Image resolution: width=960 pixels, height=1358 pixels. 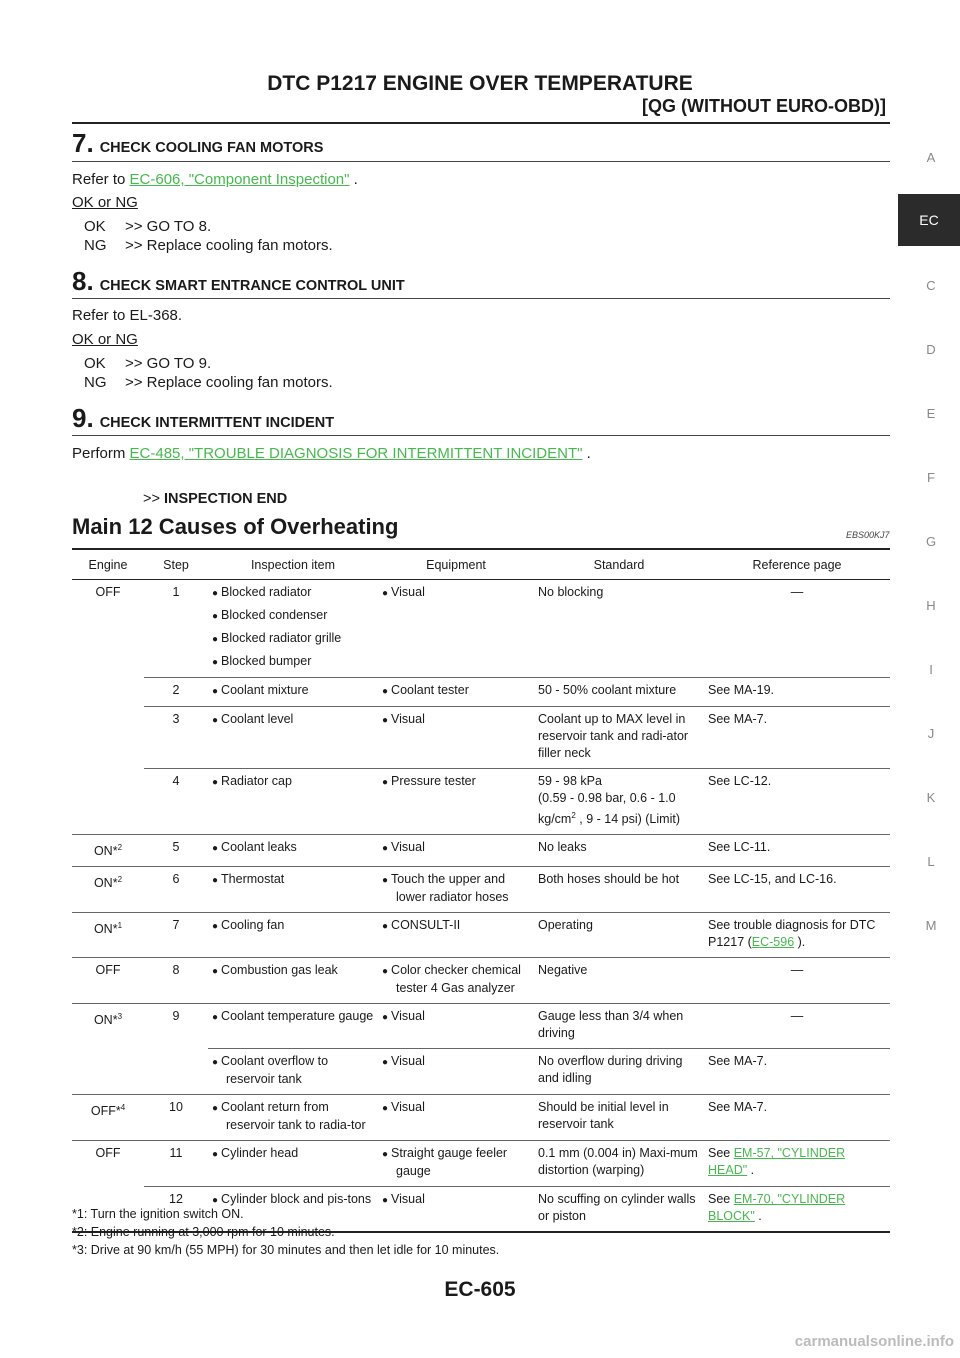 I want to click on section-code: EBS00KJ7, so click(x=868, y=535).